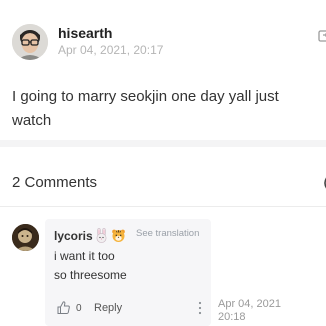  Describe the element at coordinates (101, 235) in the screenshot. I see `rabbit-emoji-icon` at that location.